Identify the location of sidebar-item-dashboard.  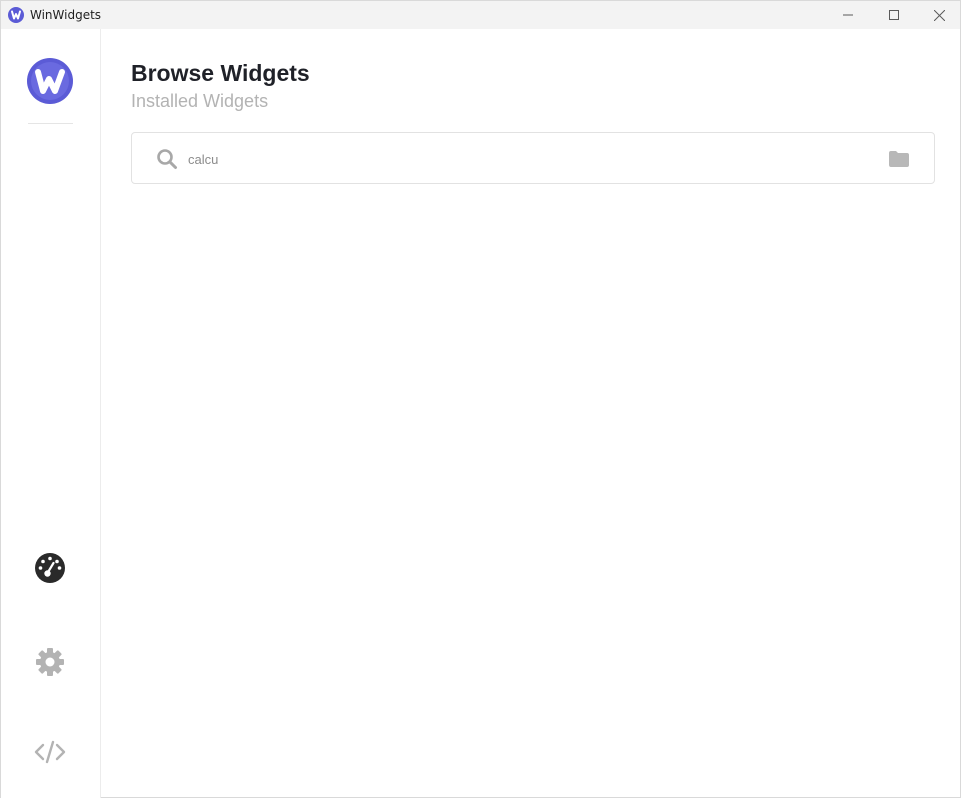
(50, 568).